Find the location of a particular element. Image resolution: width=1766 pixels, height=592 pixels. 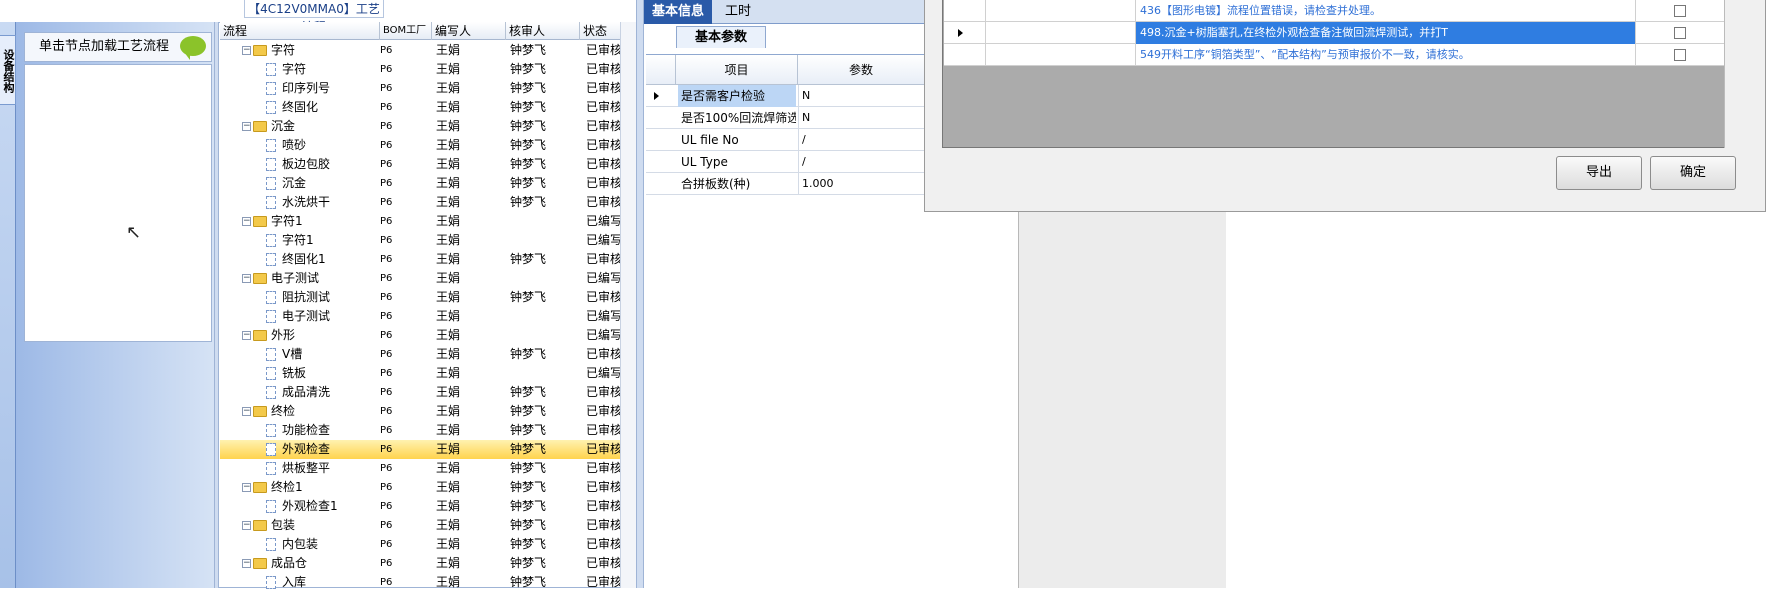

tree-node: − 成品仓 is located at coordinates (307, 563).